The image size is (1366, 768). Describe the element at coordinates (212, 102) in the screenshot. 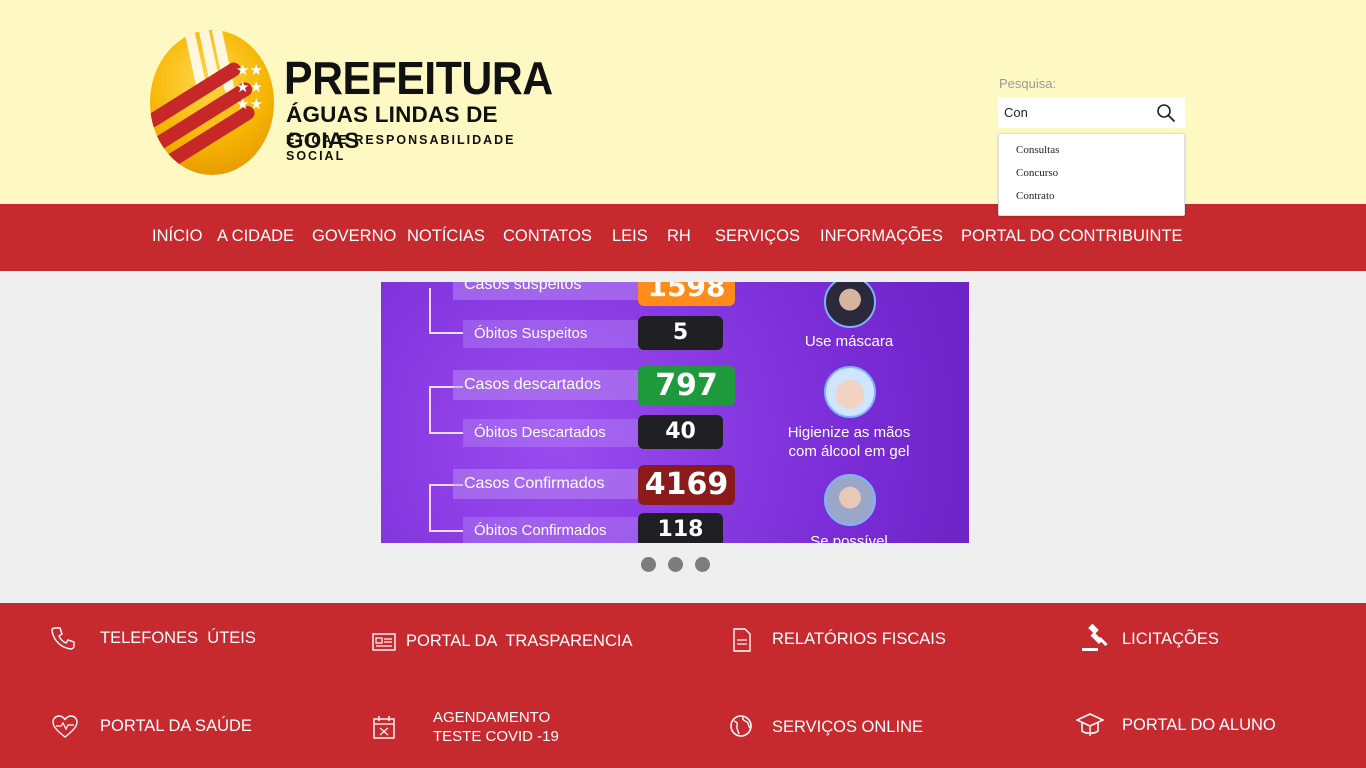

I see `logo-emblem: ★★ ★★ ★★` at that location.